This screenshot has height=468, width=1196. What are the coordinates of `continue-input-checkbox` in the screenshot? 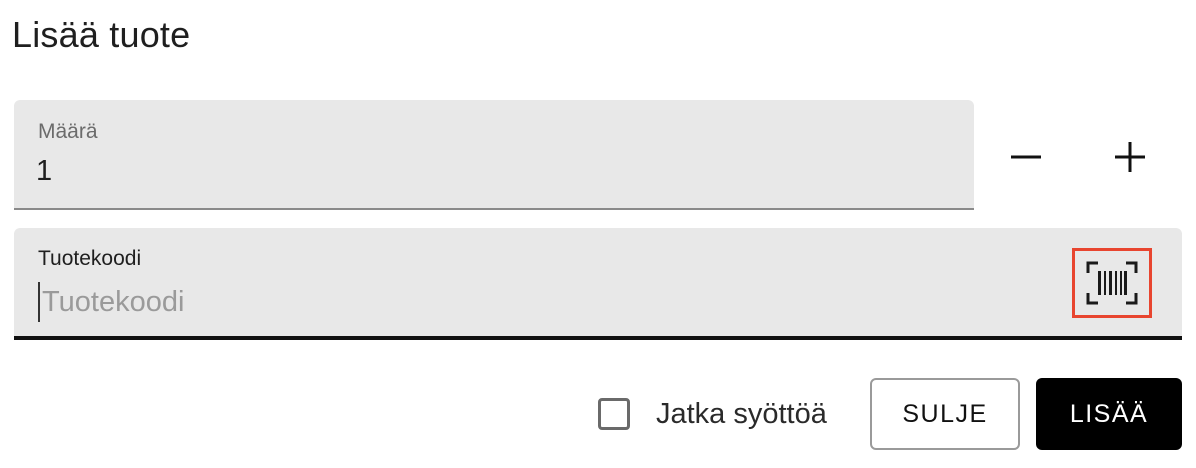 It's located at (614, 414).